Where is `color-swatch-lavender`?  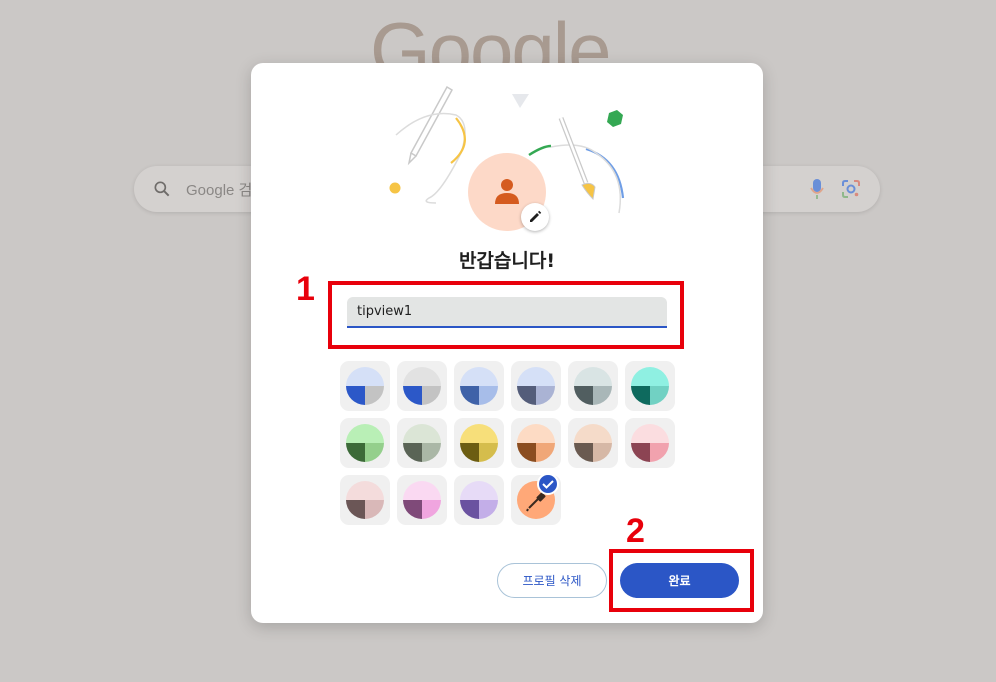 color-swatch-lavender is located at coordinates (479, 500).